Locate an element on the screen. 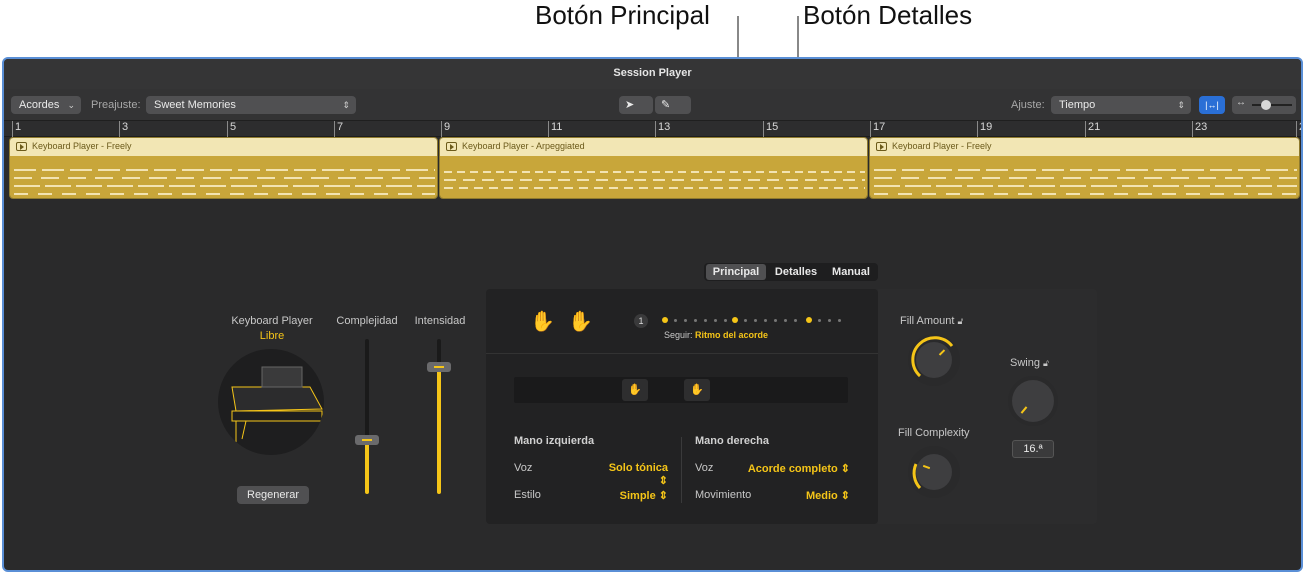 This screenshot has width=1306, height=575. view-tabs: Principal Detalles Manual is located at coordinates (791, 272).